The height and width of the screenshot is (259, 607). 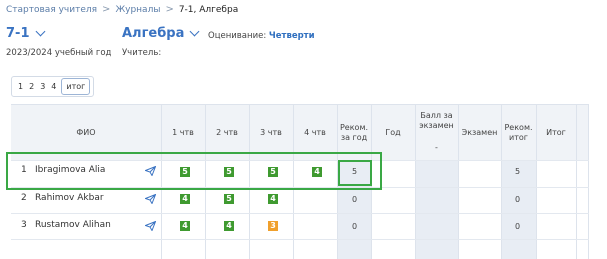 What do you see at coordinates (556, 132) in the screenshot?
I see `col-header-final: Итог` at bounding box center [556, 132].